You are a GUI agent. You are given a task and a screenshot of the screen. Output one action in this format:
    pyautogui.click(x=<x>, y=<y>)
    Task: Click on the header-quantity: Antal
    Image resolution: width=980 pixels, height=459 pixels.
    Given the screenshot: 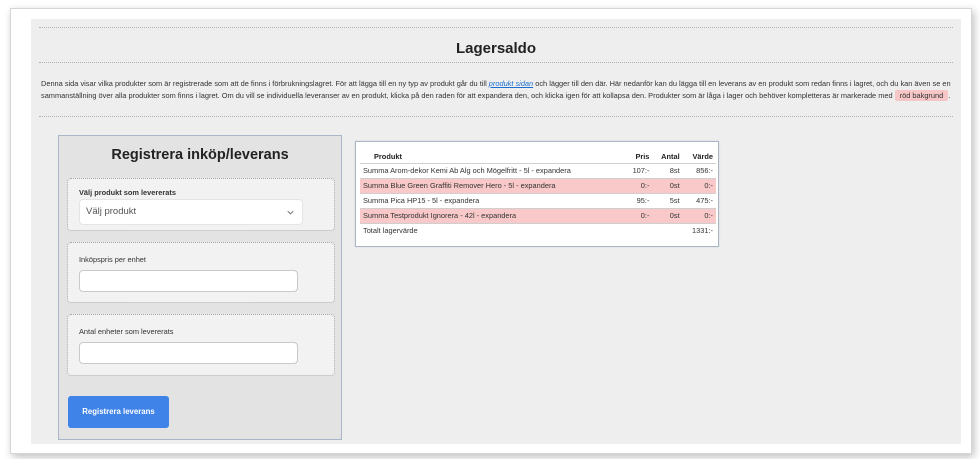 What is the action you would take?
    pyautogui.click(x=670, y=156)
    